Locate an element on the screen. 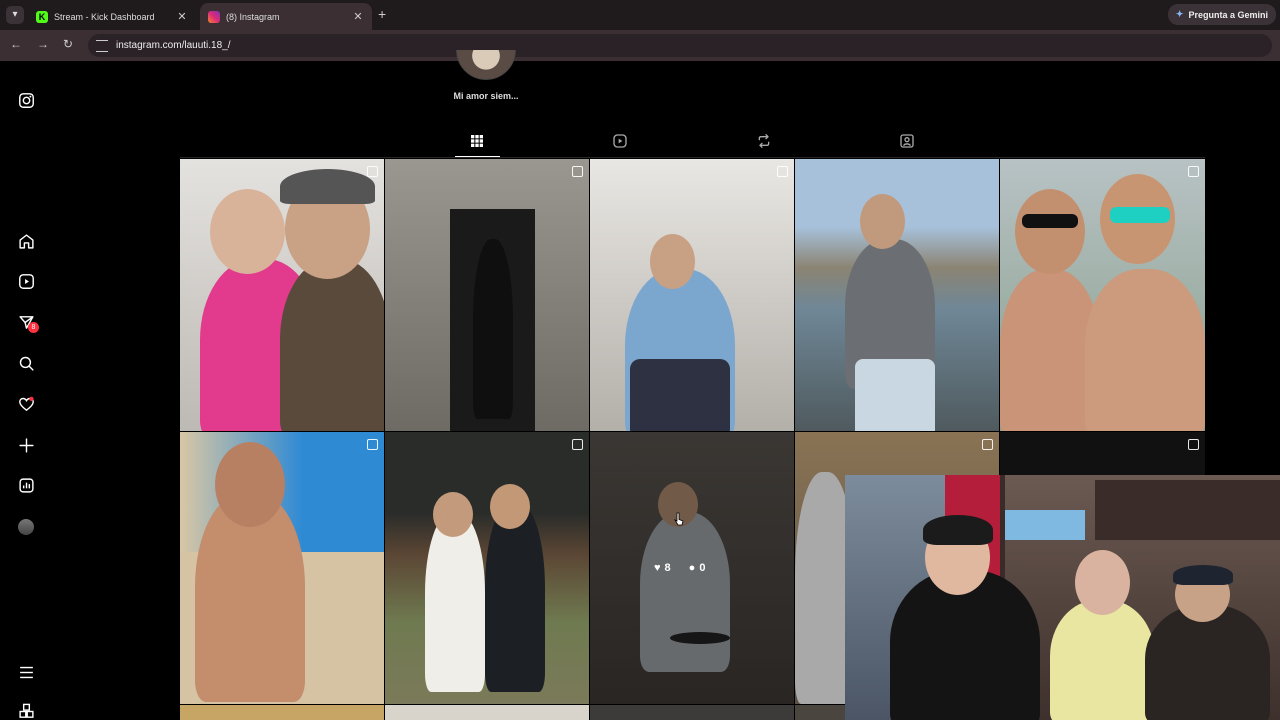  more-menu-icon is located at coordinates (26, 672).